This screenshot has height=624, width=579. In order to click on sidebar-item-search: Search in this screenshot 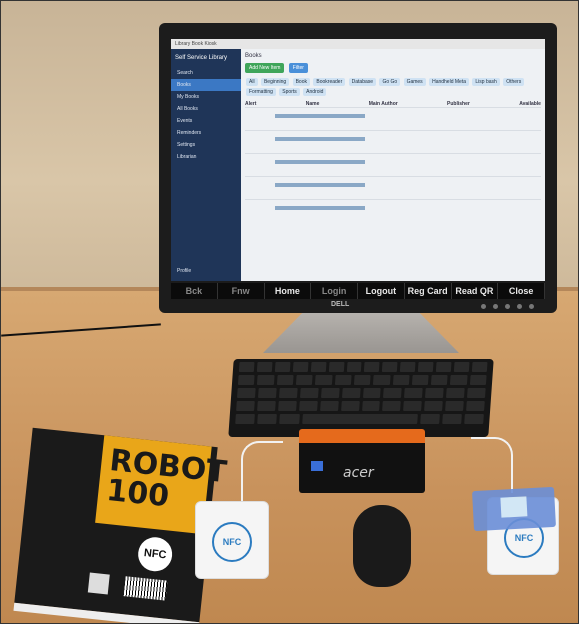, I will do `click(206, 73)`.